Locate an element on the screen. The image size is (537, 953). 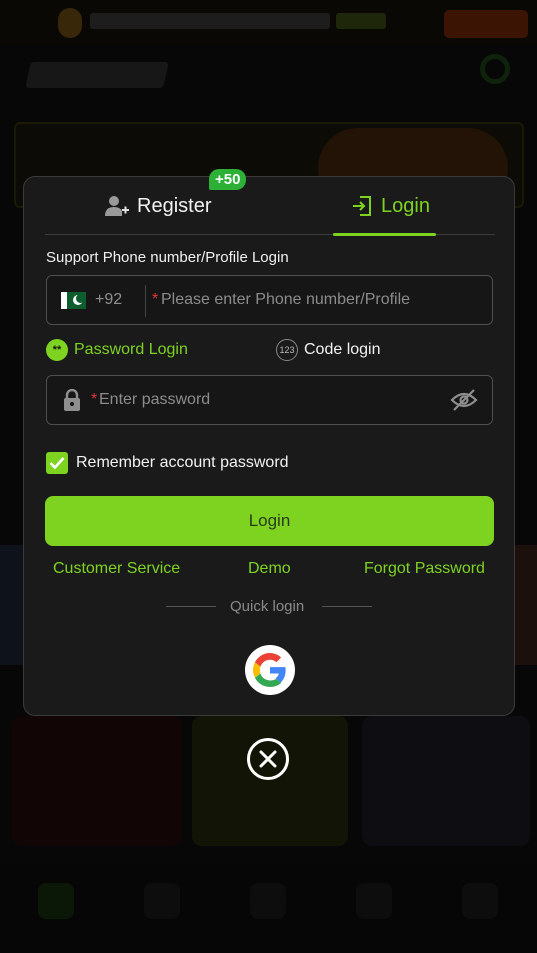
google-login-button is located at coordinates (270, 670).